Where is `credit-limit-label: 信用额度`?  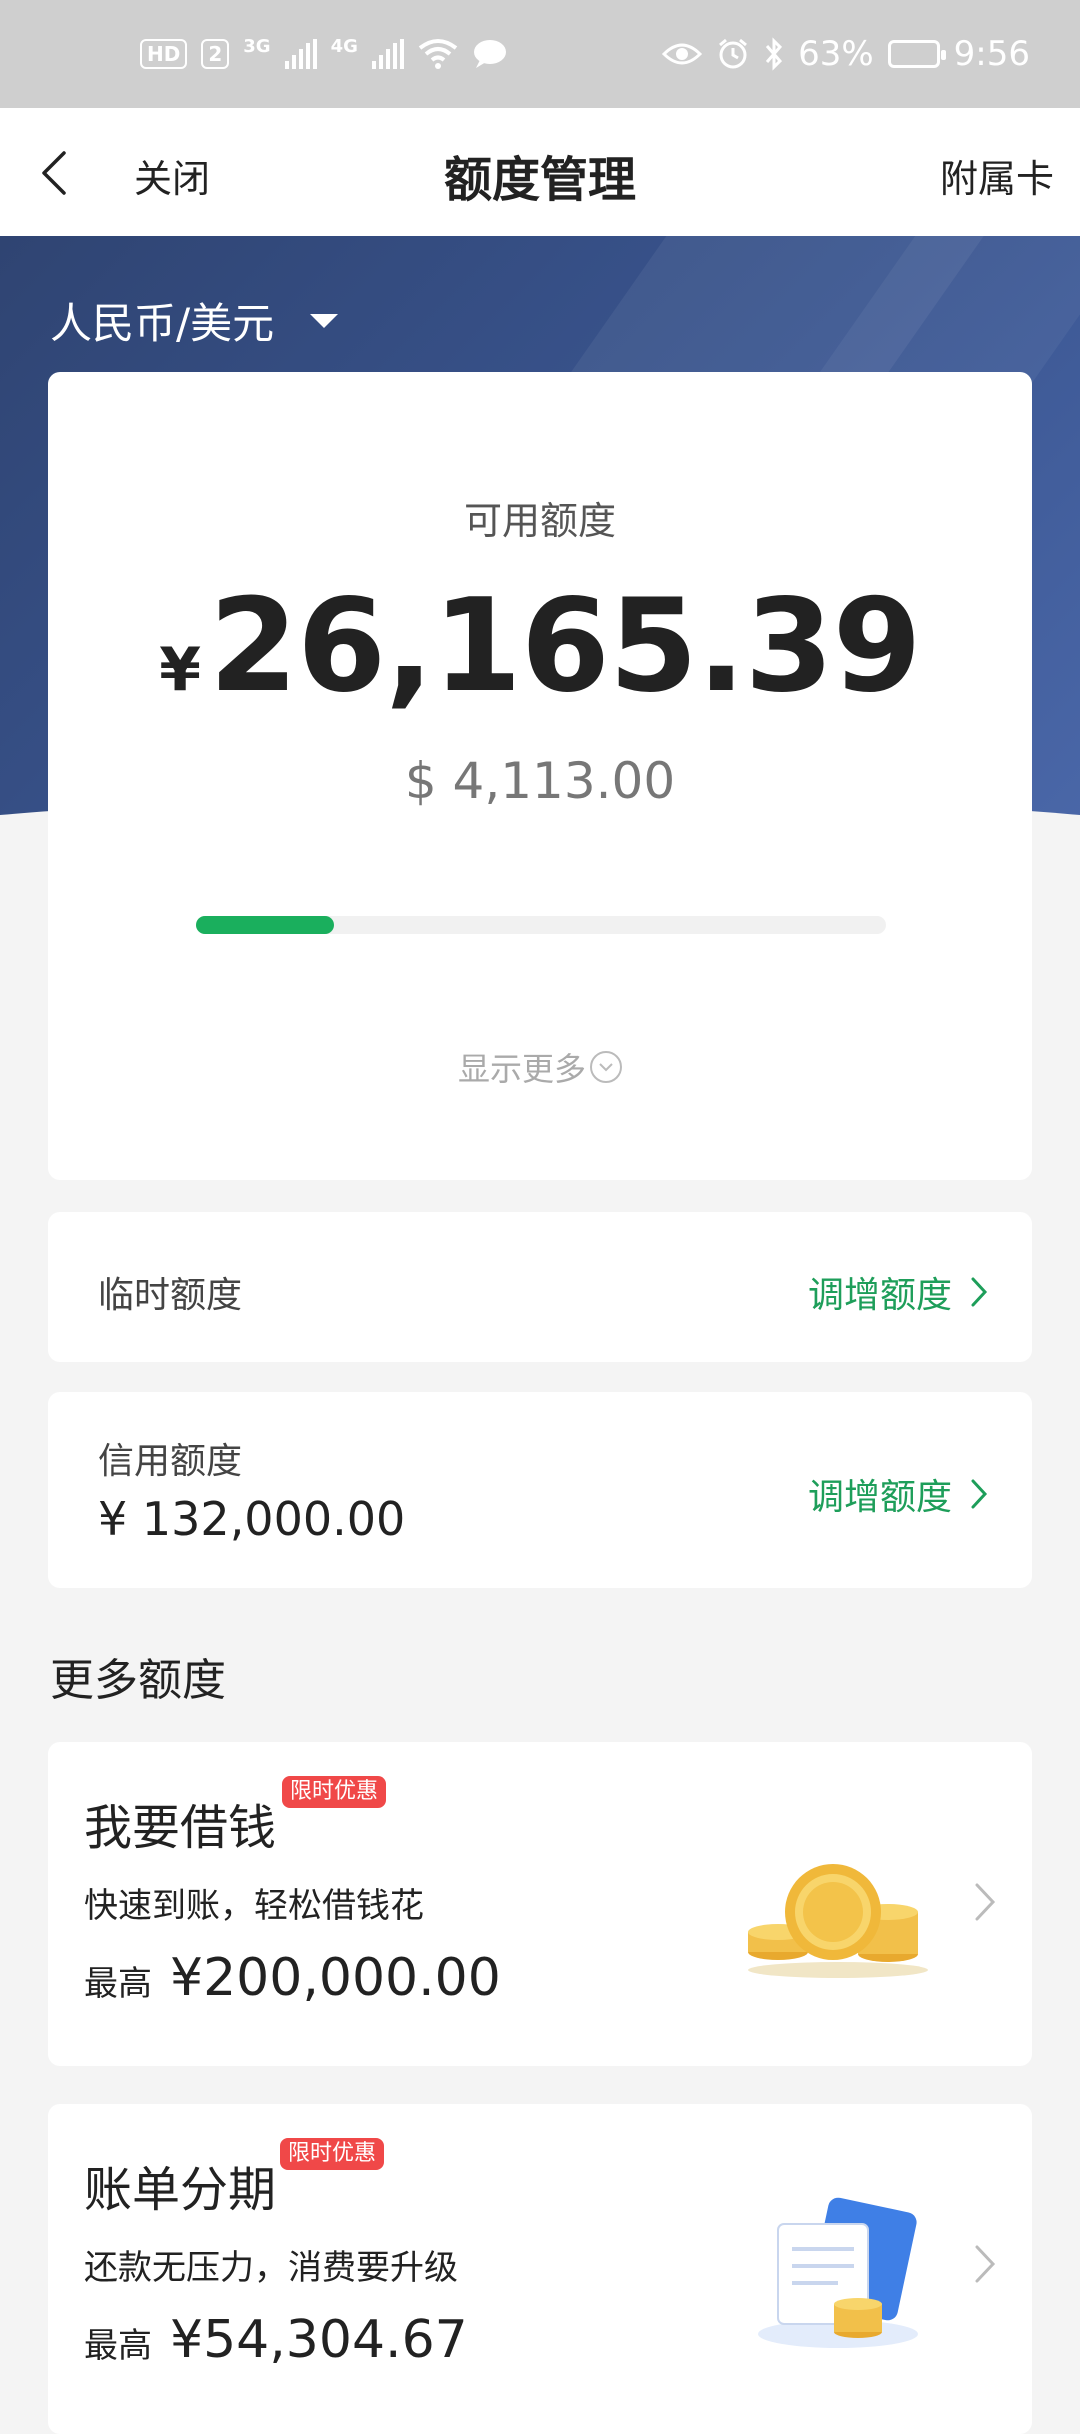
credit-limit-label: 信用额度 is located at coordinates (170, 1461).